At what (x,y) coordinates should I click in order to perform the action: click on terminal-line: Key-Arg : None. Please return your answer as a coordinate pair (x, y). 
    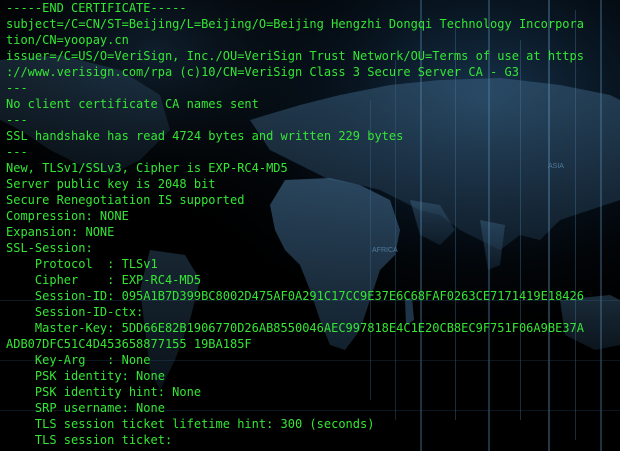
    Looking at the image, I should click on (78, 360).